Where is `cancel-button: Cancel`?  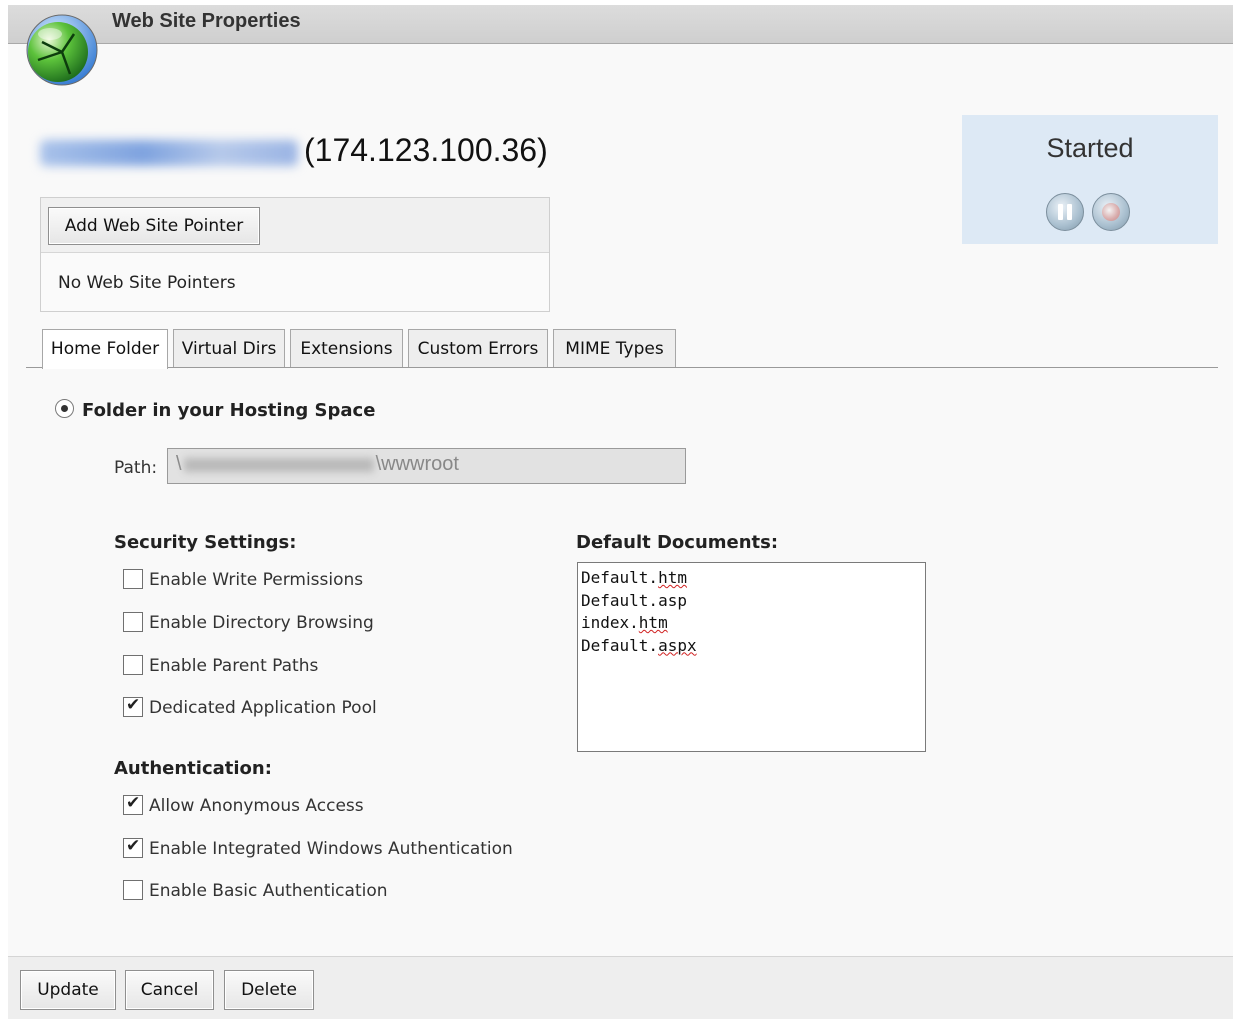 cancel-button: Cancel is located at coordinates (169, 990).